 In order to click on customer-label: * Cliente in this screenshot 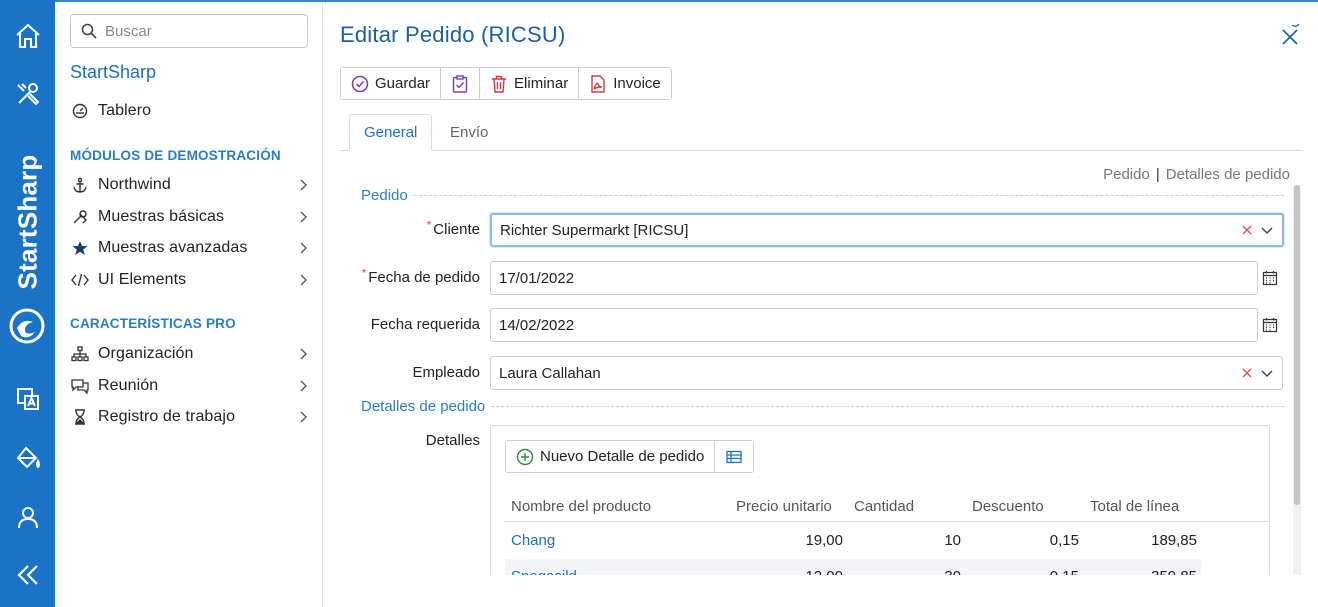, I will do `click(453, 228)`.